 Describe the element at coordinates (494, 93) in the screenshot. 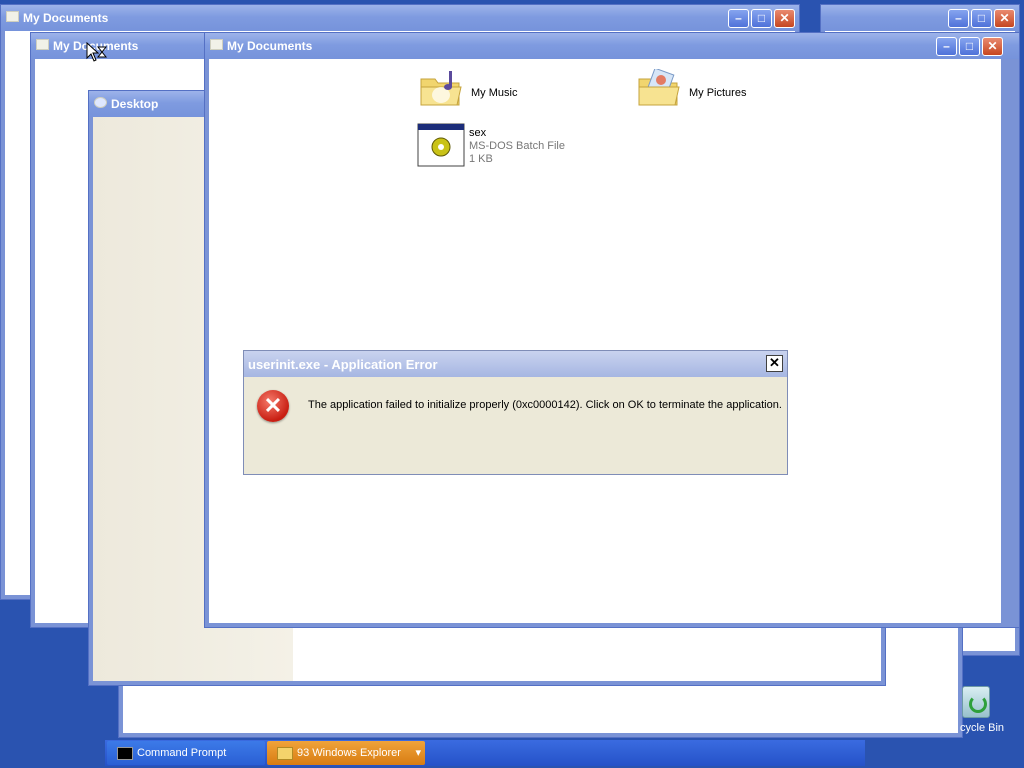

I see `folder-item-label: My Music` at that location.